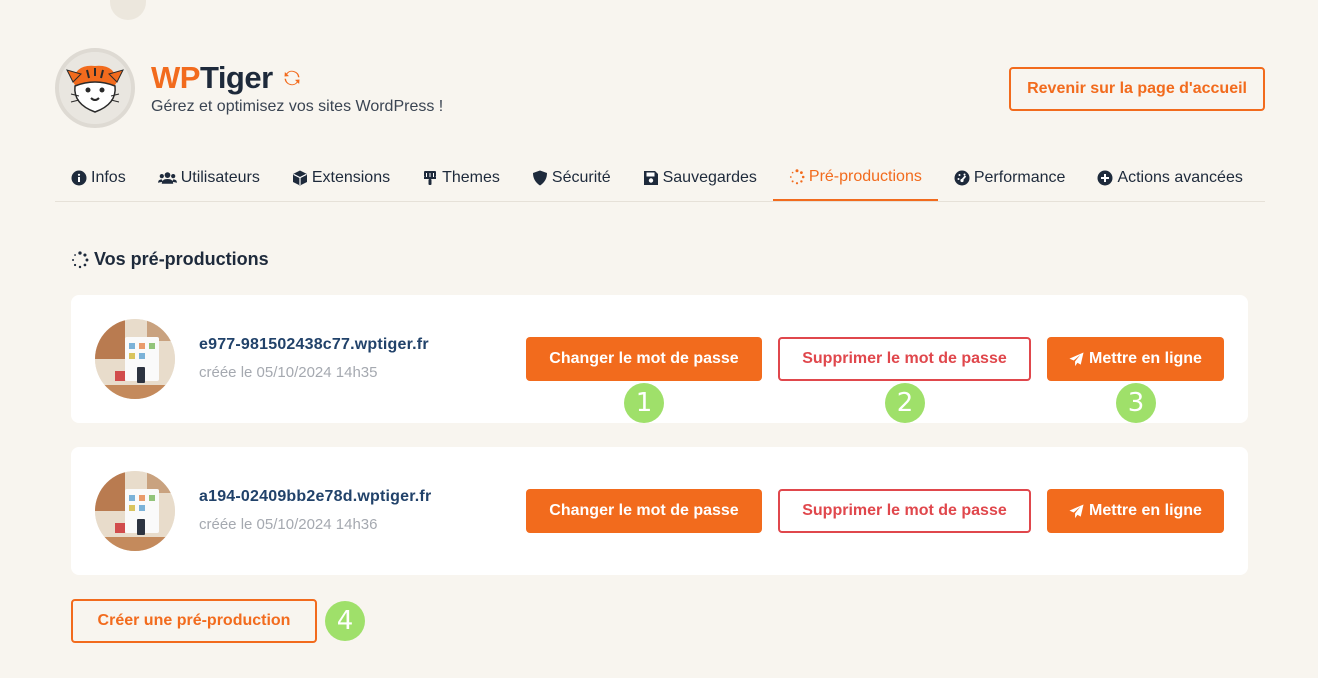  What do you see at coordinates (79, 178) in the screenshot?
I see `info-circle-icon` at bounding box center [79, 178].